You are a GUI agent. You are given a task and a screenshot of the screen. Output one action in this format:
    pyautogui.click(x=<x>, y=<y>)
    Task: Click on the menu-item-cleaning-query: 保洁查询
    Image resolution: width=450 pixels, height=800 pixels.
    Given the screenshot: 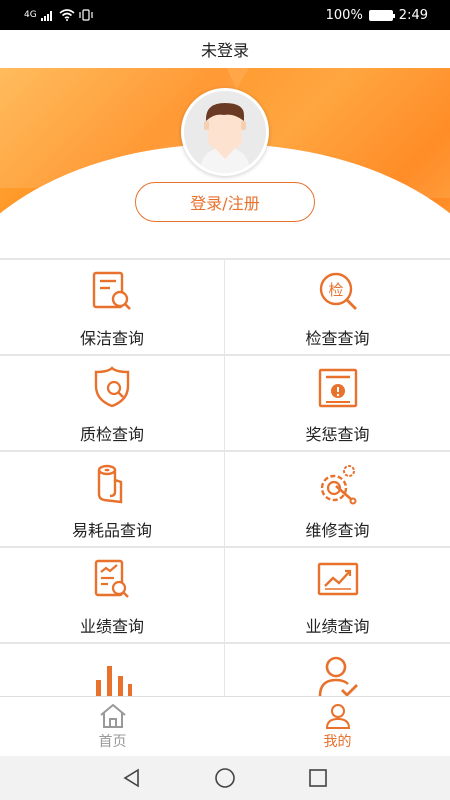 What is the action you would take?
    pyautogui.click(x=112, y=307)
    